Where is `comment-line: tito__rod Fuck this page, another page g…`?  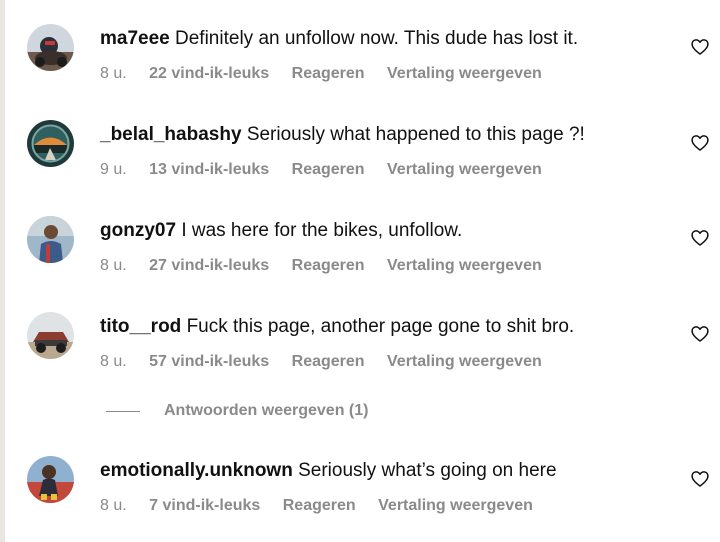
comment-line: tito__rod Fuck this page, another page g… is located at coordinates (337, 327).